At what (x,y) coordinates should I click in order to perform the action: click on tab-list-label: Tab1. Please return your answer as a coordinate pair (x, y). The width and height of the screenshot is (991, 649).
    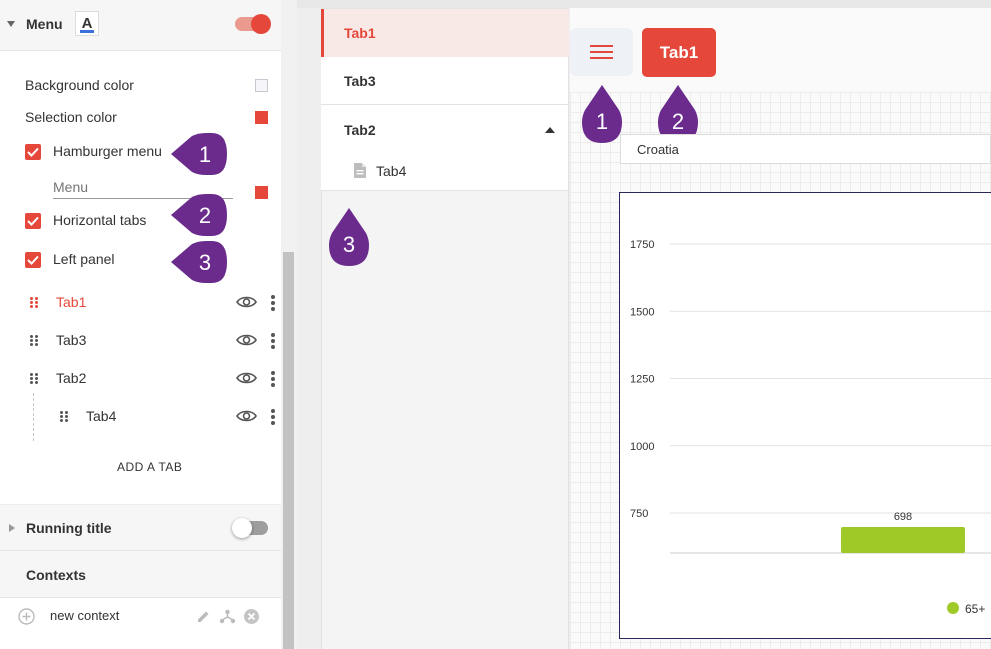
    Looking at the image, I should click on (71, 302).